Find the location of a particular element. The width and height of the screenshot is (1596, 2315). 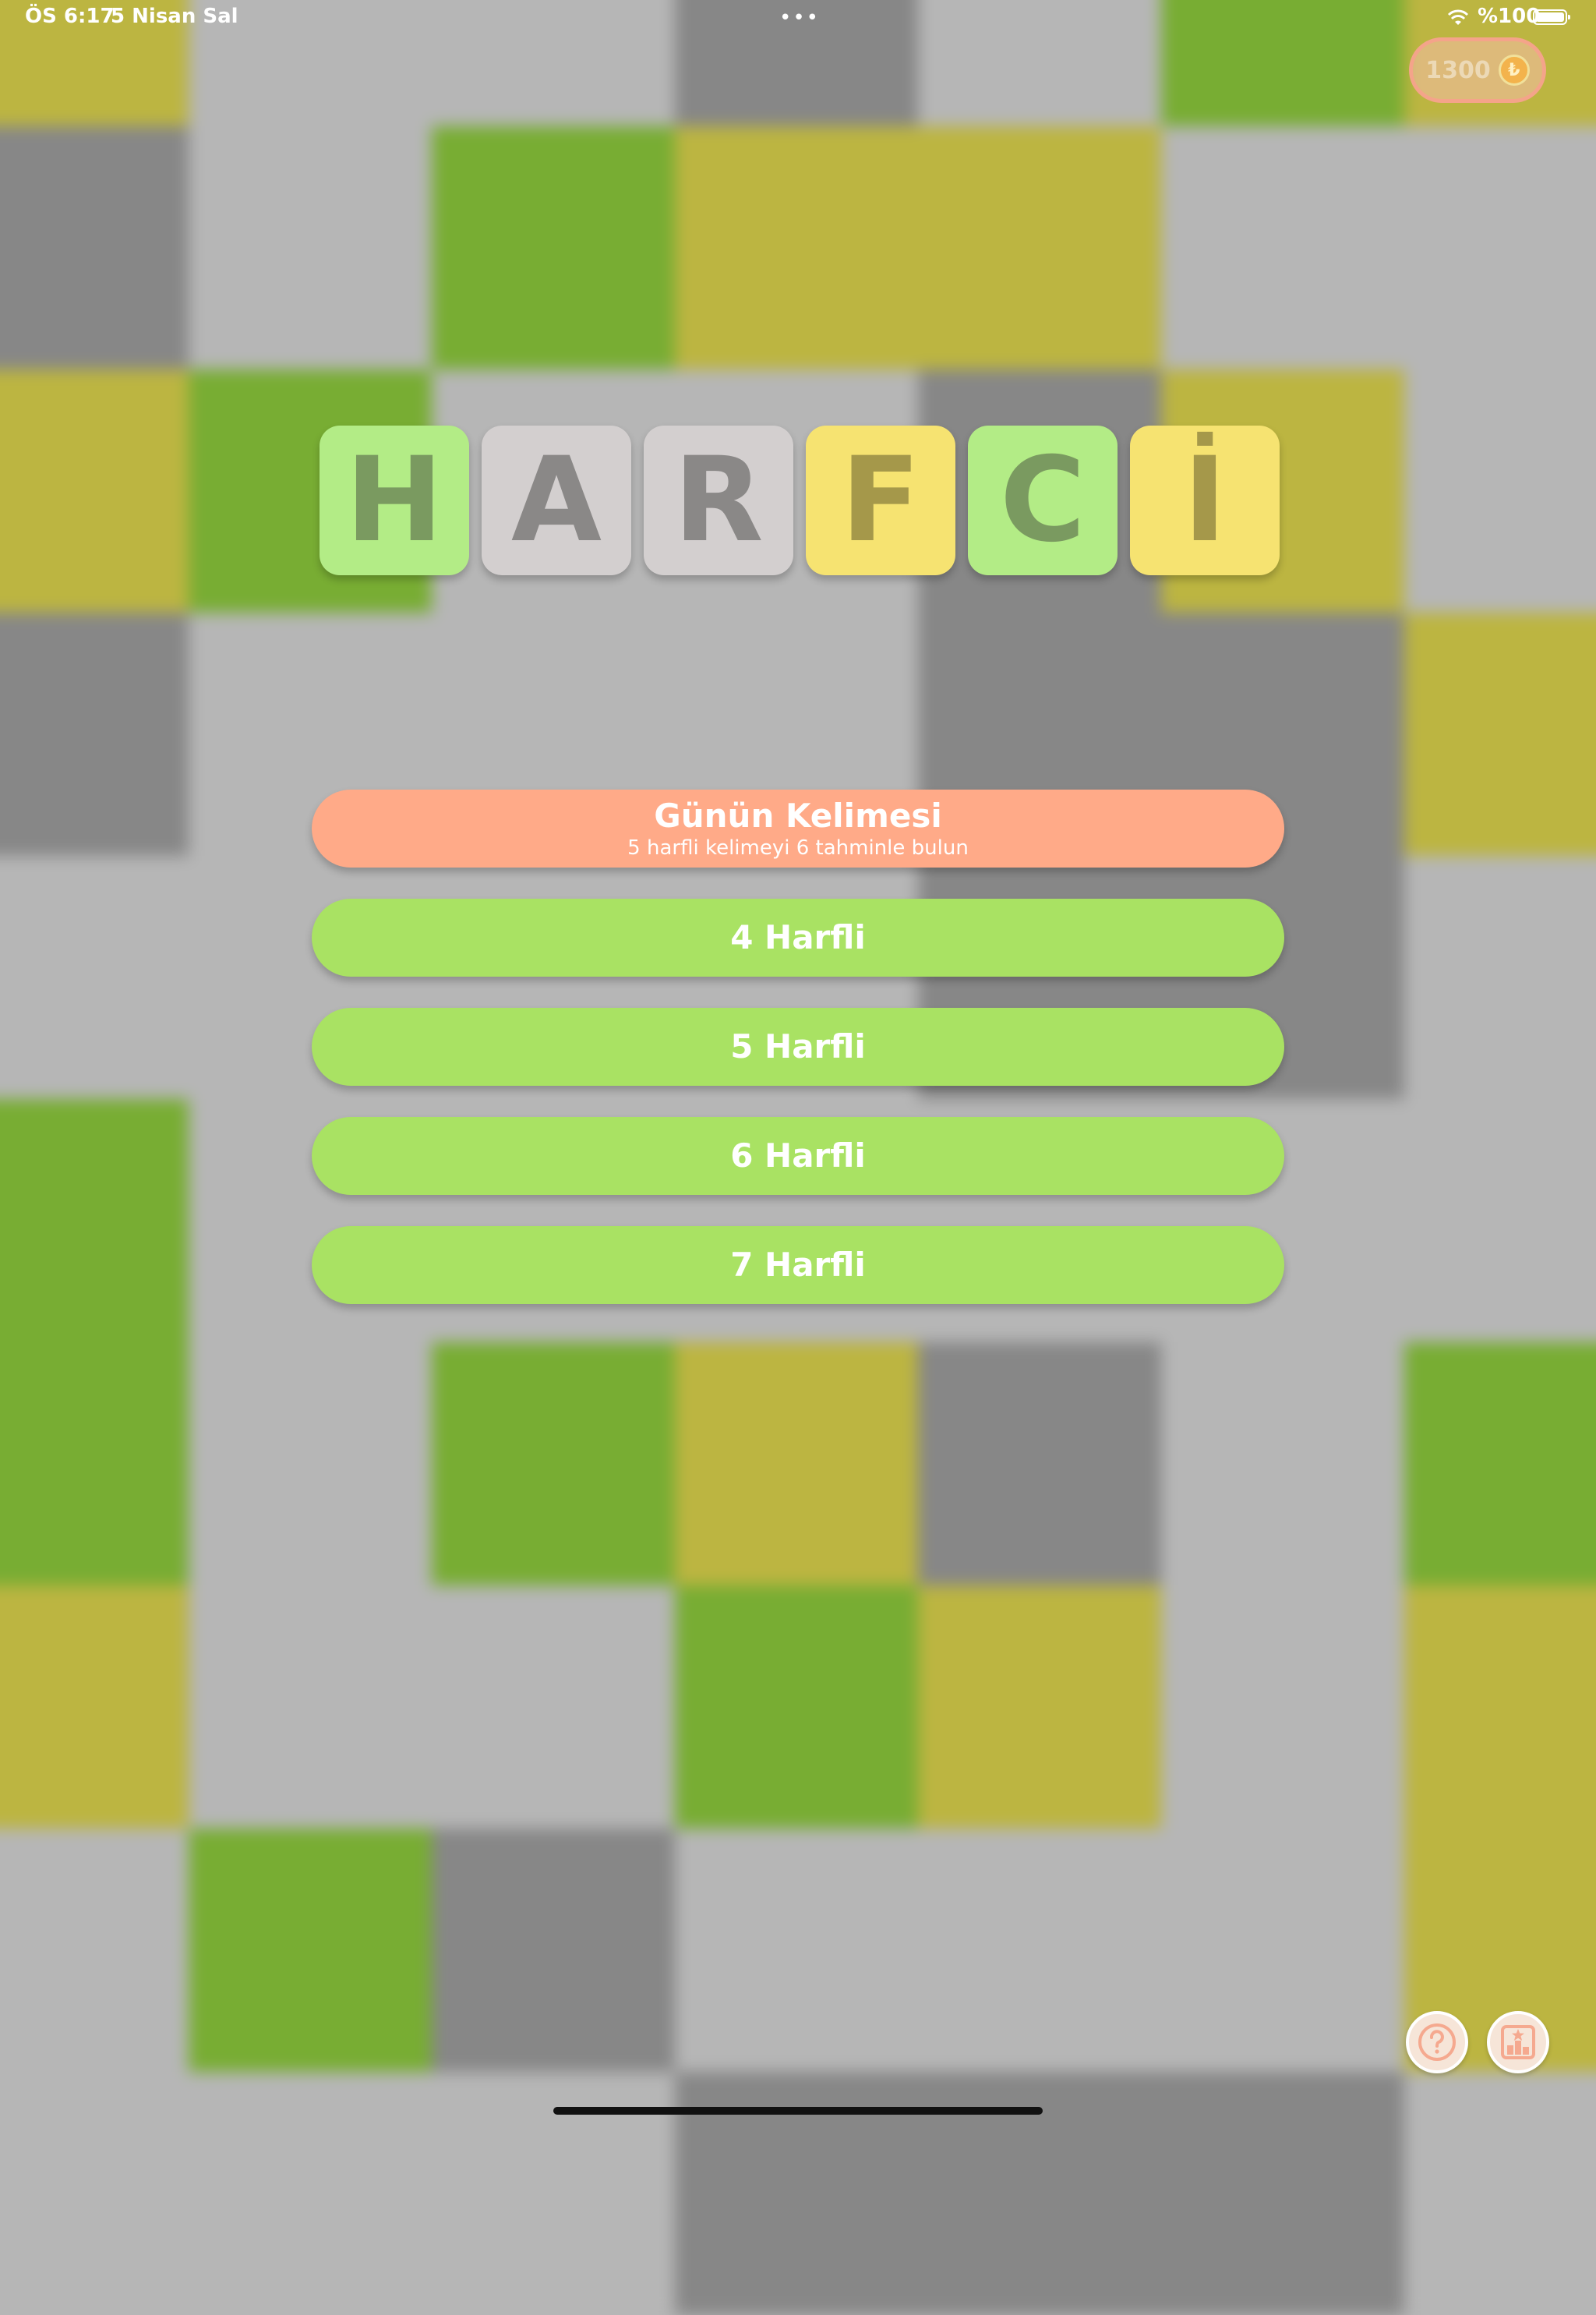

coin-icon: ₺ is located at coordinates (1514, 70).